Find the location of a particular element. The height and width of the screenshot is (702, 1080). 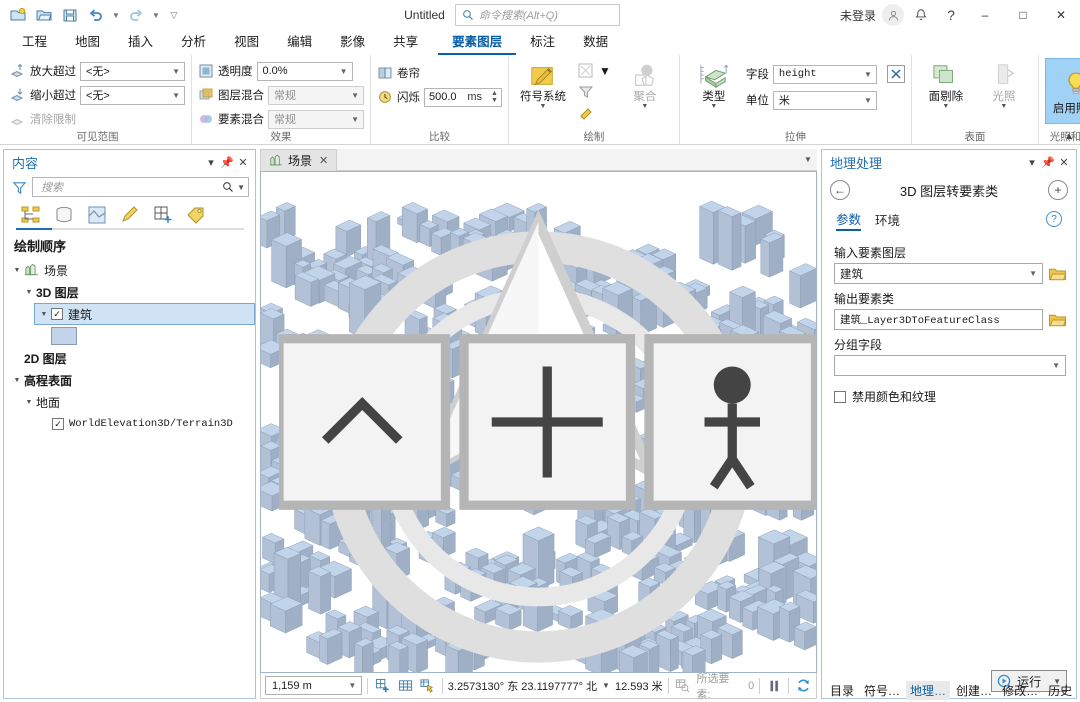

aggregation-button: 聚合 ▼ is located at coordinates (645, 85).